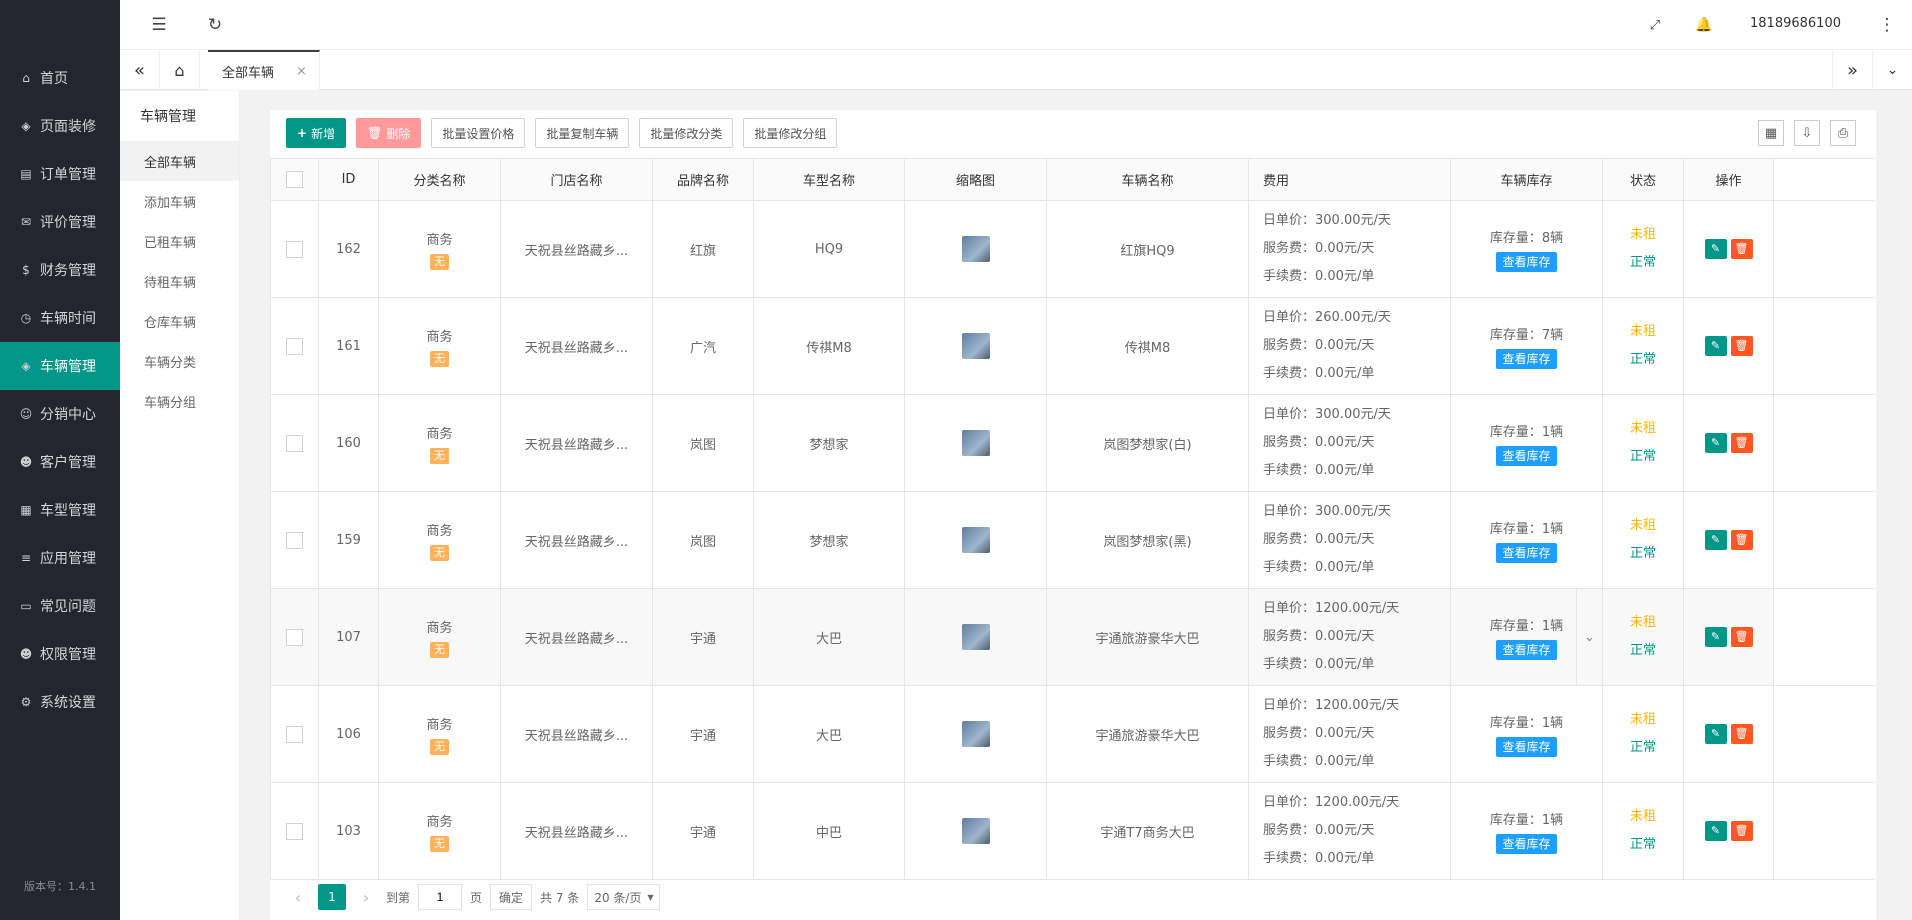 This screenshot has width=1912, height=920. I want to click on submenu-item: 车辆分组, so click(179, 401).